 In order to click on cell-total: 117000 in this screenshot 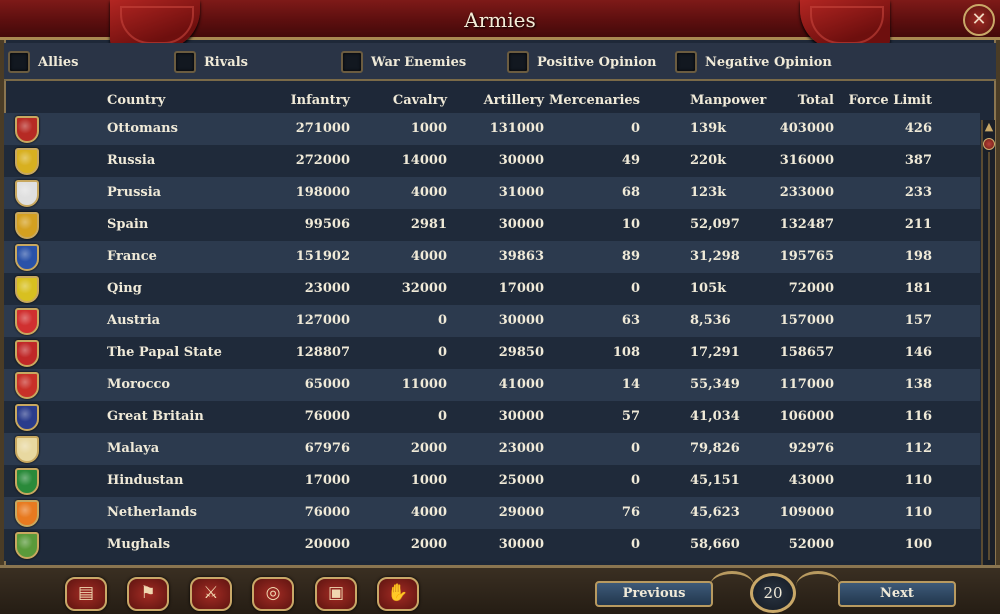, I will do `click(806, 384)`.